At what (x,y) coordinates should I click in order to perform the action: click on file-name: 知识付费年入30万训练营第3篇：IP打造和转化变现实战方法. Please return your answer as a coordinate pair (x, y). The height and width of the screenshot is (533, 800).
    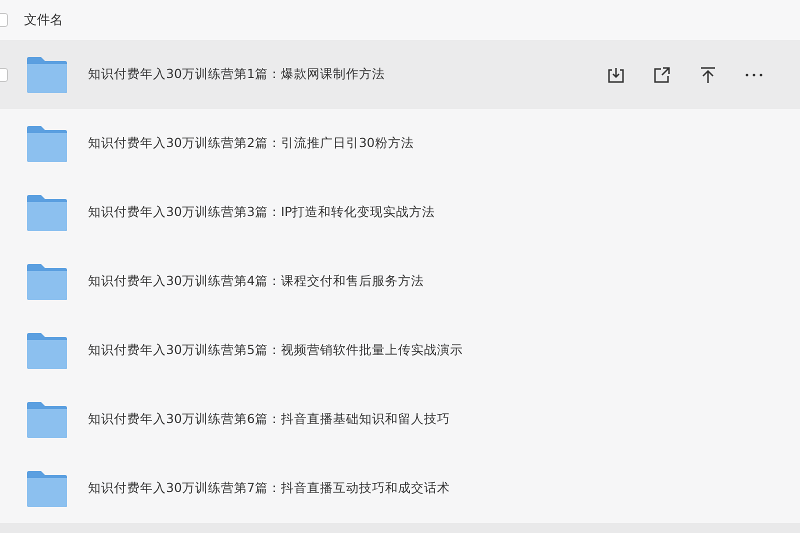
    Looking at the image, I should click on (262, 212).